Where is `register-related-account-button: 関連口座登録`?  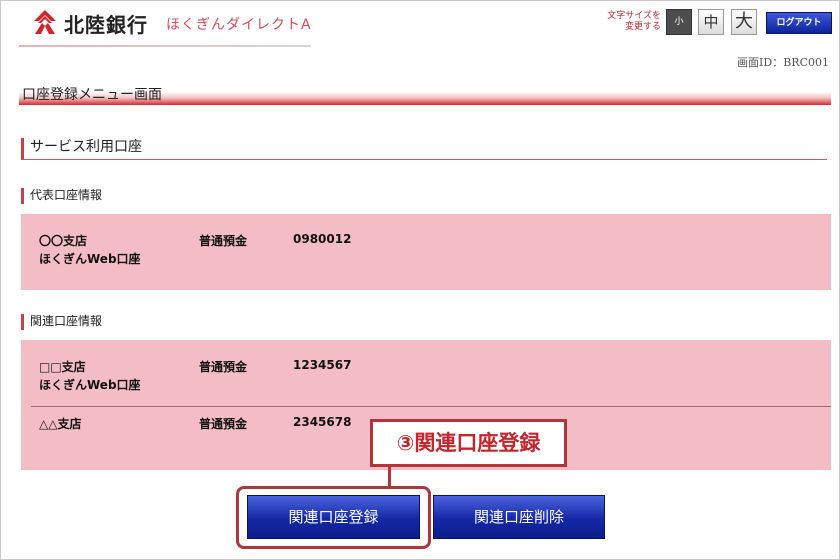 register-related-account-button: 関連口座登録 is located at coordinates (333, 517).